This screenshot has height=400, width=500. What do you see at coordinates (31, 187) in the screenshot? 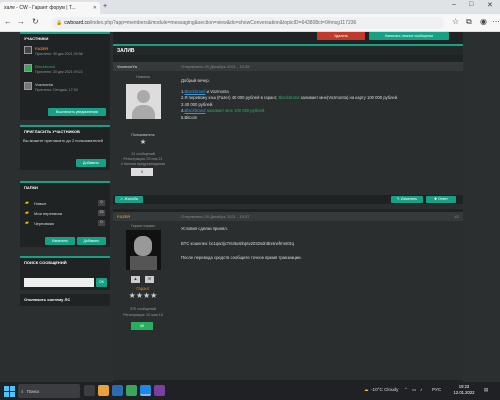
I see `folders-title: ПАПКИ` at bounding box center [31, 187].